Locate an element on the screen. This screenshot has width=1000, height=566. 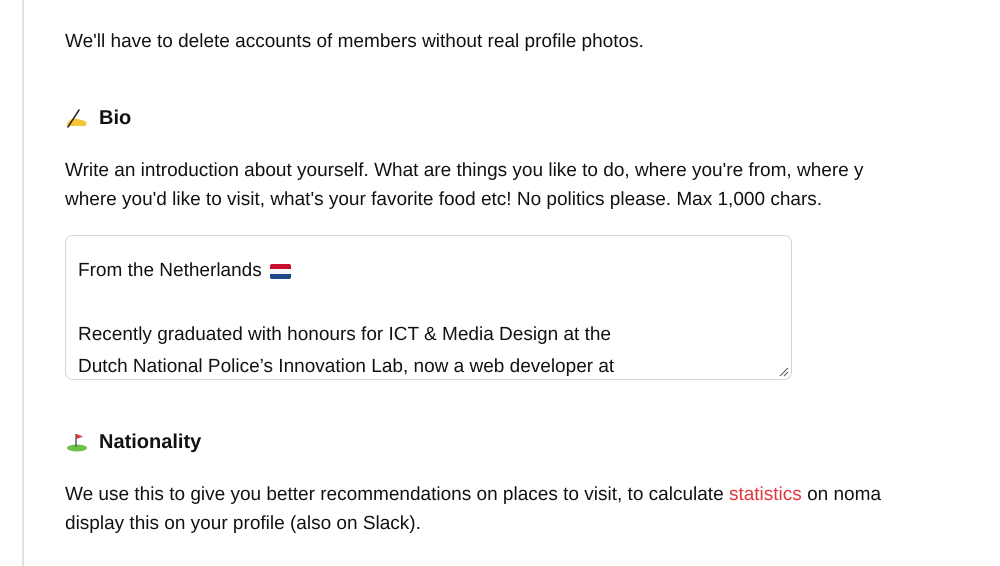
resize-handle-icon is located at coordinates (784, 372).